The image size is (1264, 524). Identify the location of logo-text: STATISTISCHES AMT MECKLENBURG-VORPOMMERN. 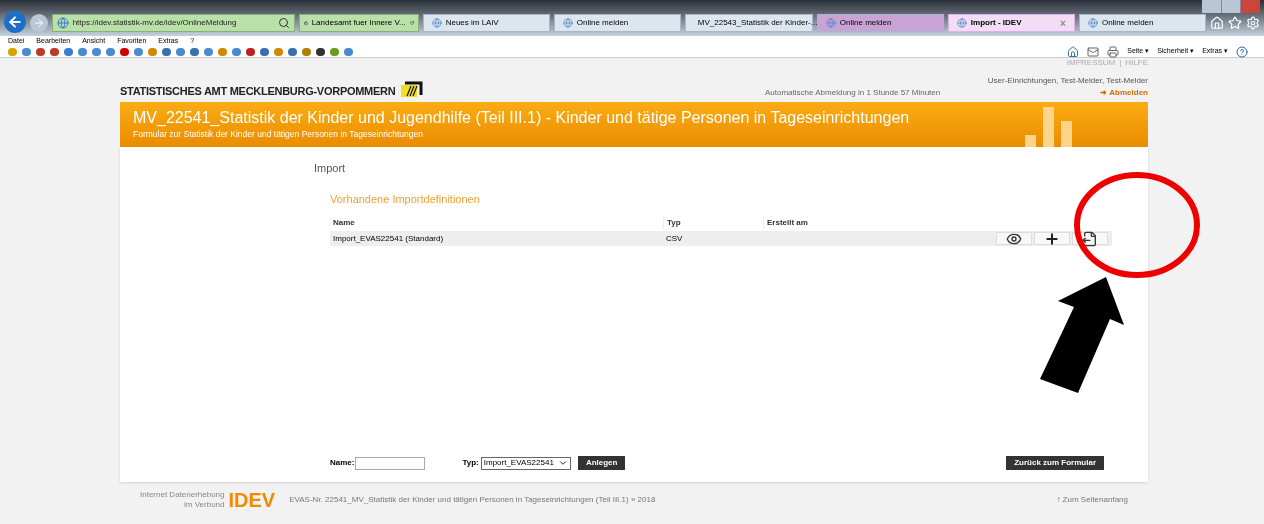
(258, 91).